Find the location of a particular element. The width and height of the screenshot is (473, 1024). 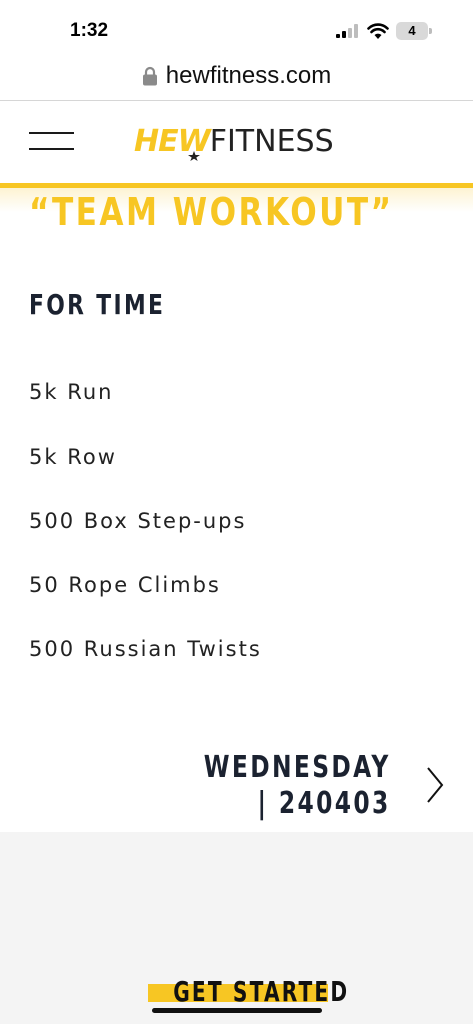

site-logo: HEW FITNESS is located at coordinates (234, 141).